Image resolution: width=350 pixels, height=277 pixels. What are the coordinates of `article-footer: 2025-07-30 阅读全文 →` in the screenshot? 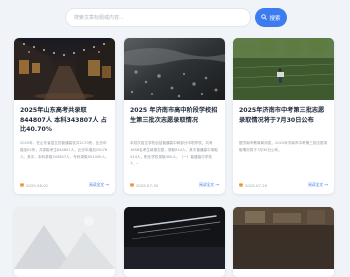 It's located at (174, 185).